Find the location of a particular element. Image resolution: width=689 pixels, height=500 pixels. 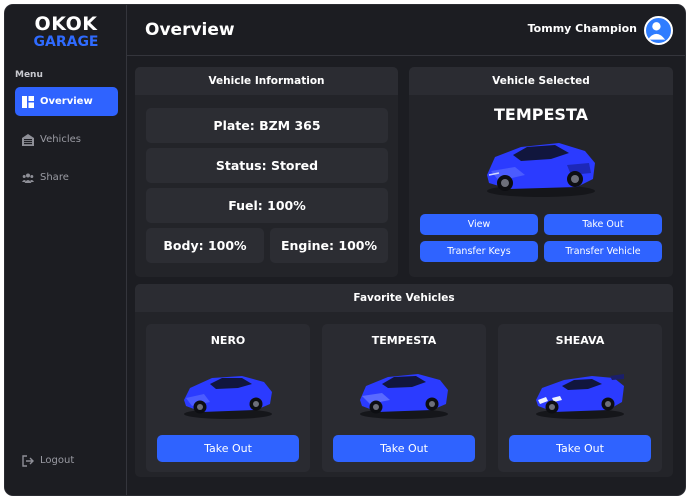

favorite-card-nero: NERO Take Out is located at coordinates (228, 398).